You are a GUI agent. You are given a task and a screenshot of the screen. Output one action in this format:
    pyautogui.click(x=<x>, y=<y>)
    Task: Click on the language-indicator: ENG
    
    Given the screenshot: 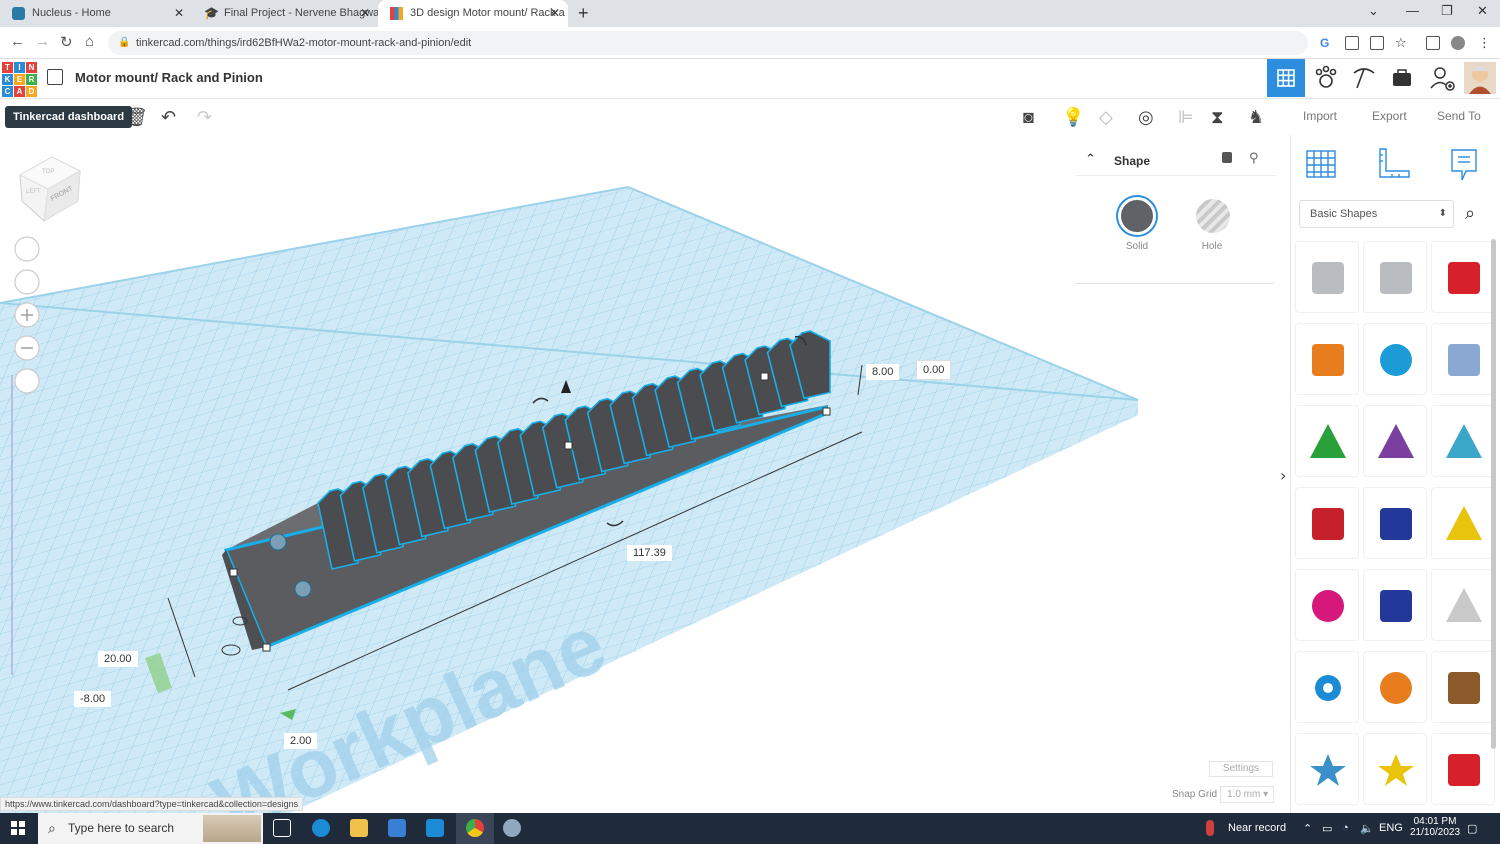 What is the action you would take?
    pyautogui.click(x=1391, y=828)
    